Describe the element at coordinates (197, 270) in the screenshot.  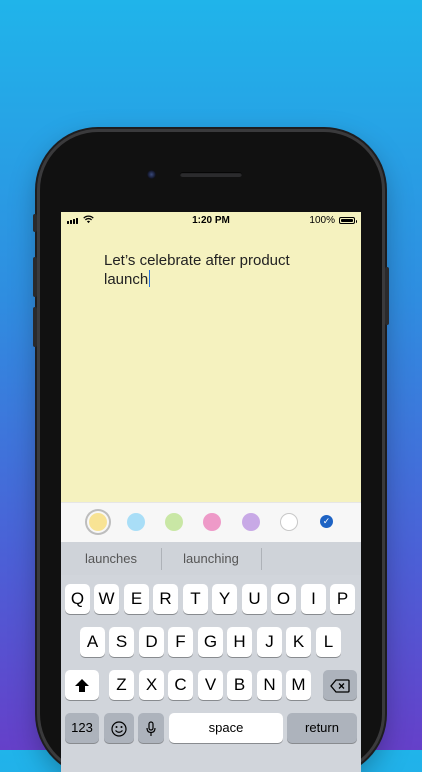
I see `note-text: Let’s celebrate after product launch` at that location.